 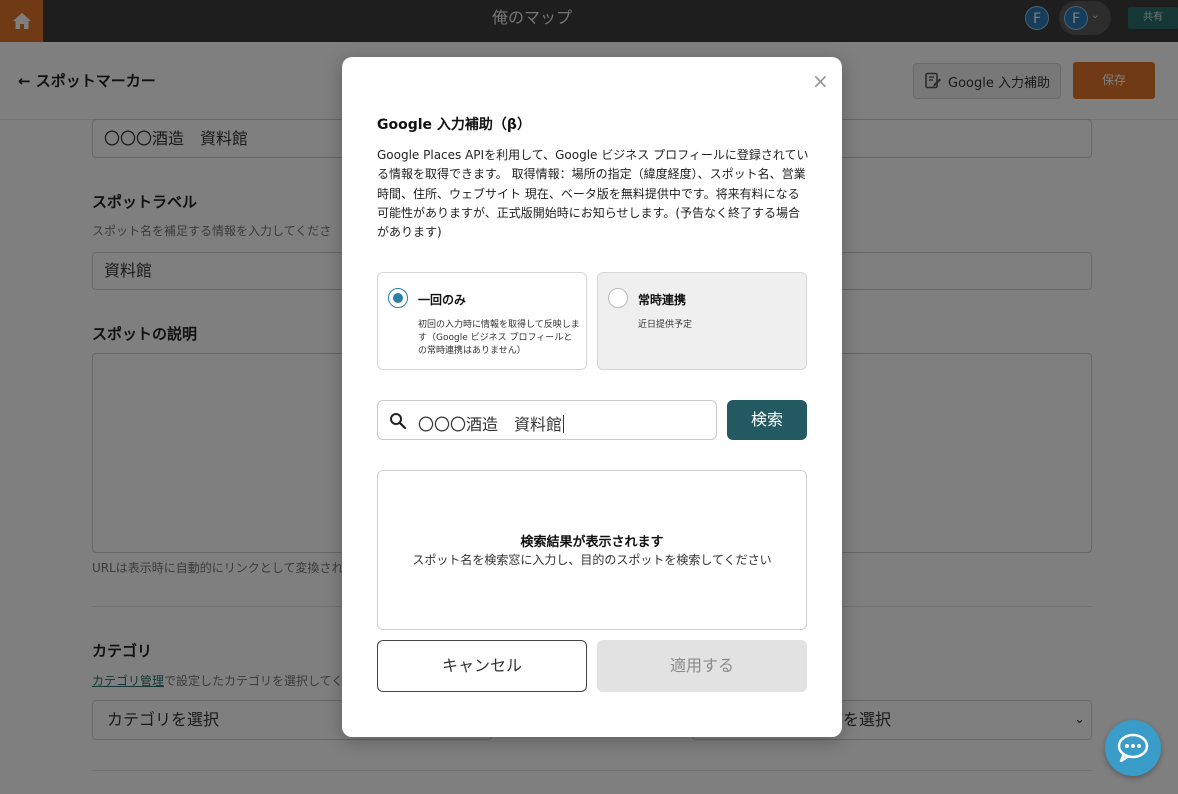 I want to click on close-icon: ×, so click(x=820, y=81).